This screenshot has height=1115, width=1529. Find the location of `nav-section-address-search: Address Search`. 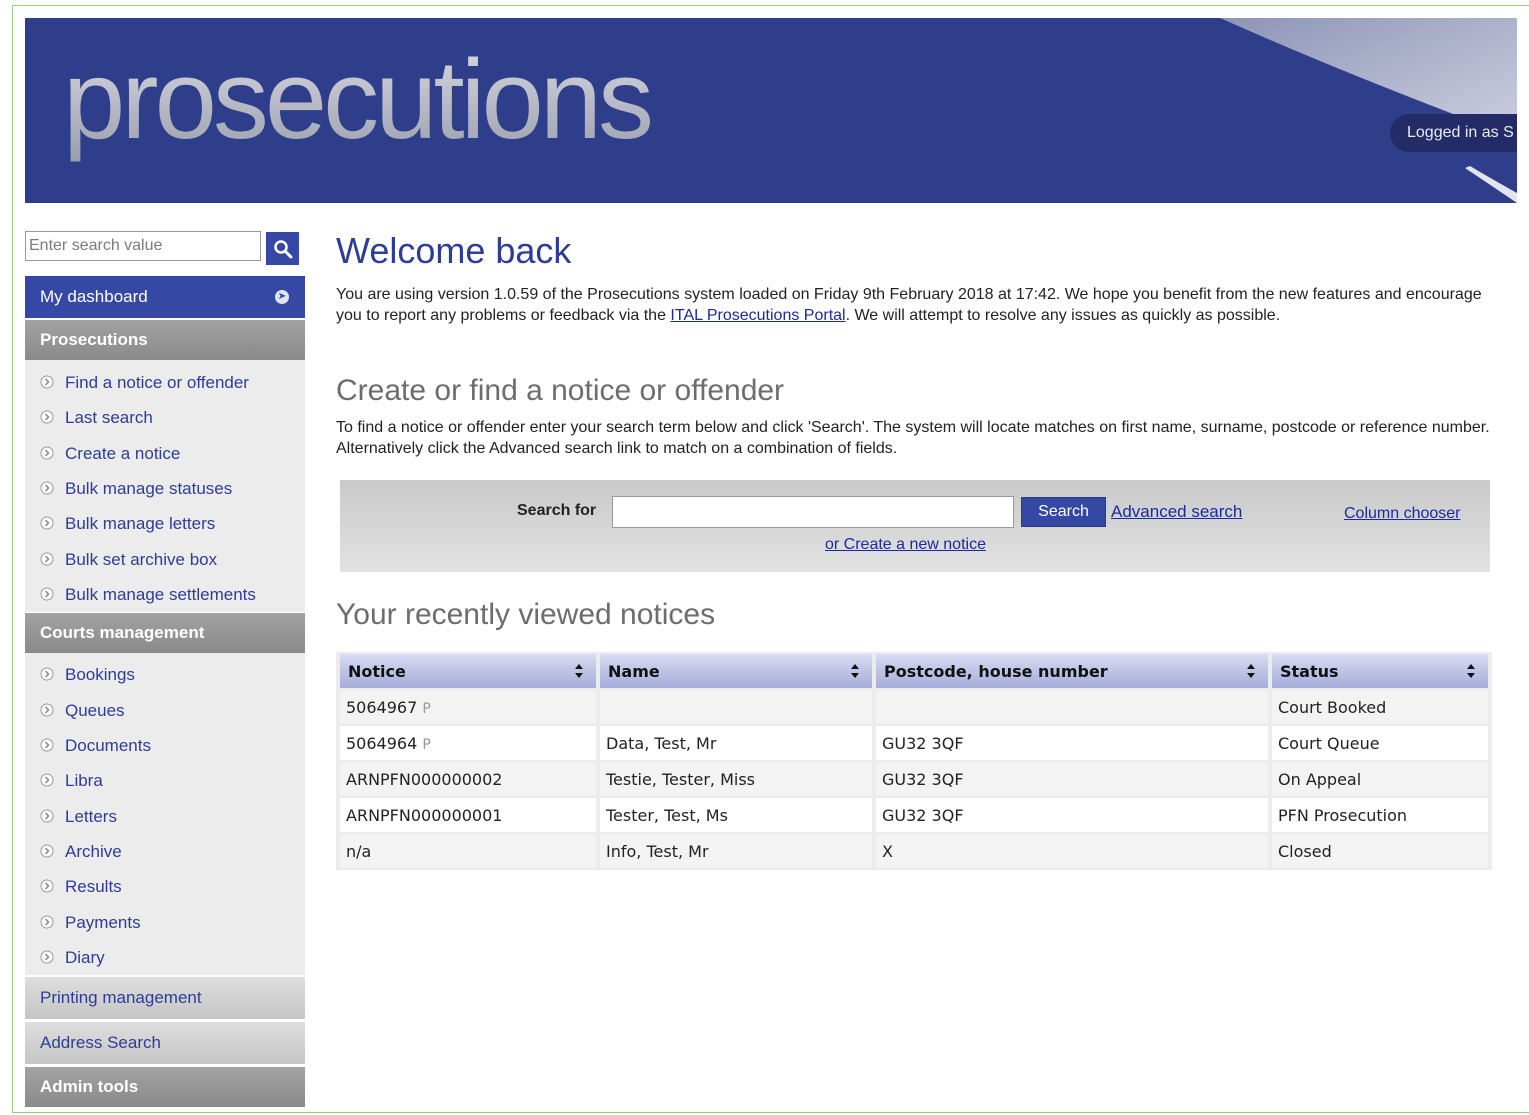

nav-section-address-search: Address Search is located at coordinates (165, 1043).